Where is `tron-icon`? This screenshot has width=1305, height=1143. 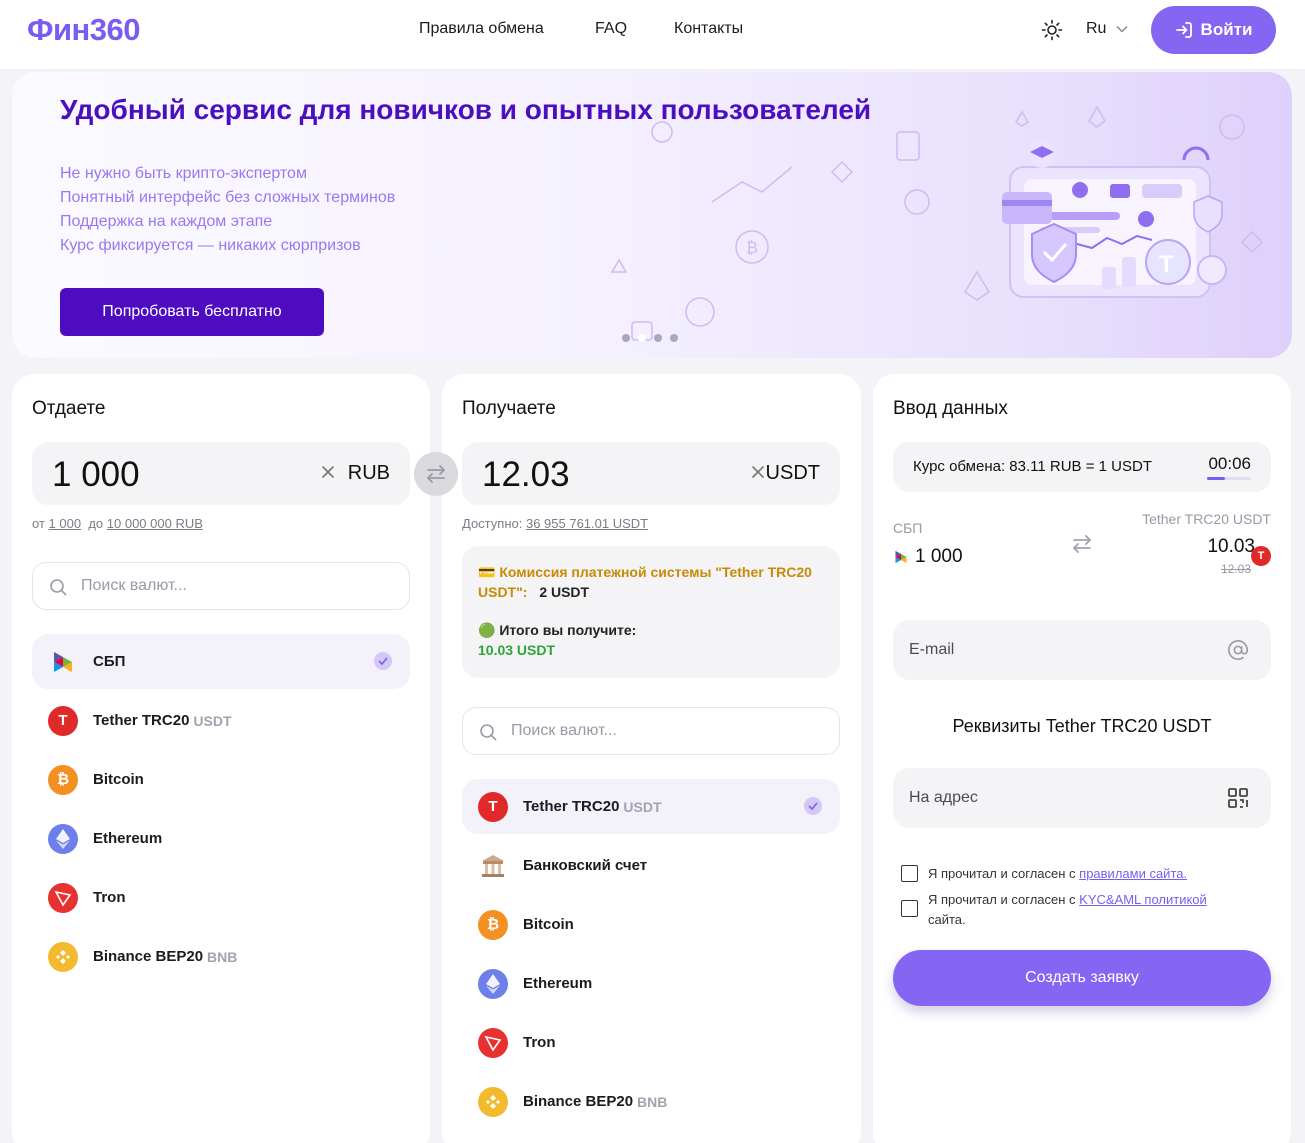
tron-icon is located at coordinates (63, 897).